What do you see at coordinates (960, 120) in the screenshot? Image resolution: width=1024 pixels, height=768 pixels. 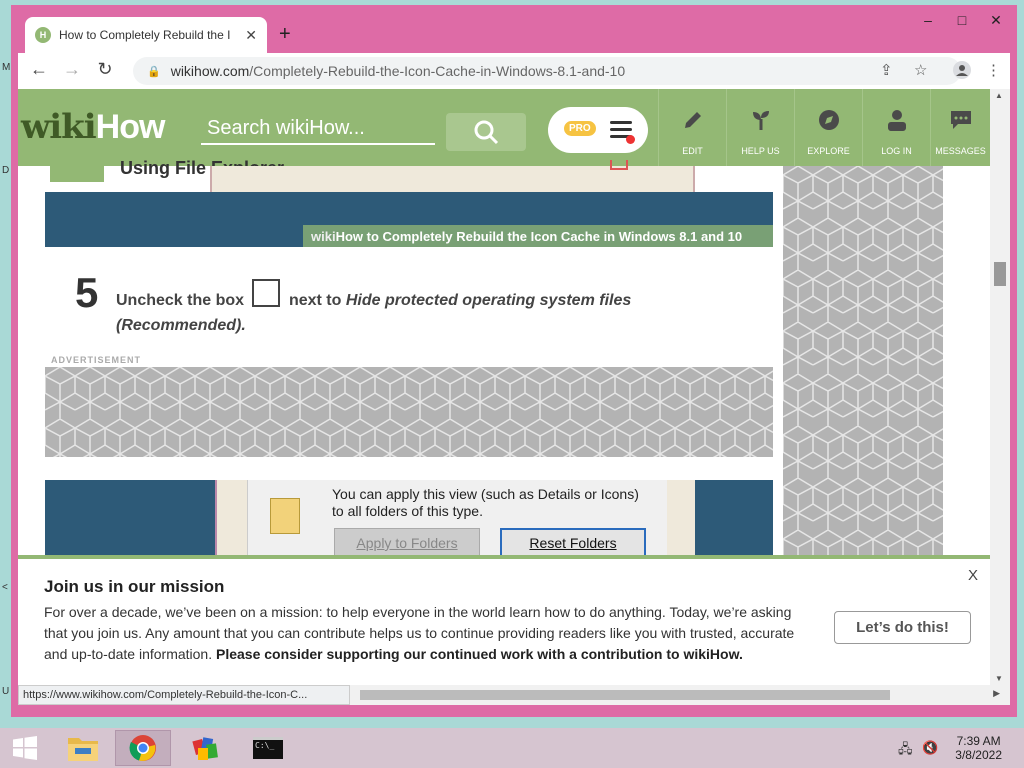 I see `chat-bubble-icon` at bounding box center [960, 120].